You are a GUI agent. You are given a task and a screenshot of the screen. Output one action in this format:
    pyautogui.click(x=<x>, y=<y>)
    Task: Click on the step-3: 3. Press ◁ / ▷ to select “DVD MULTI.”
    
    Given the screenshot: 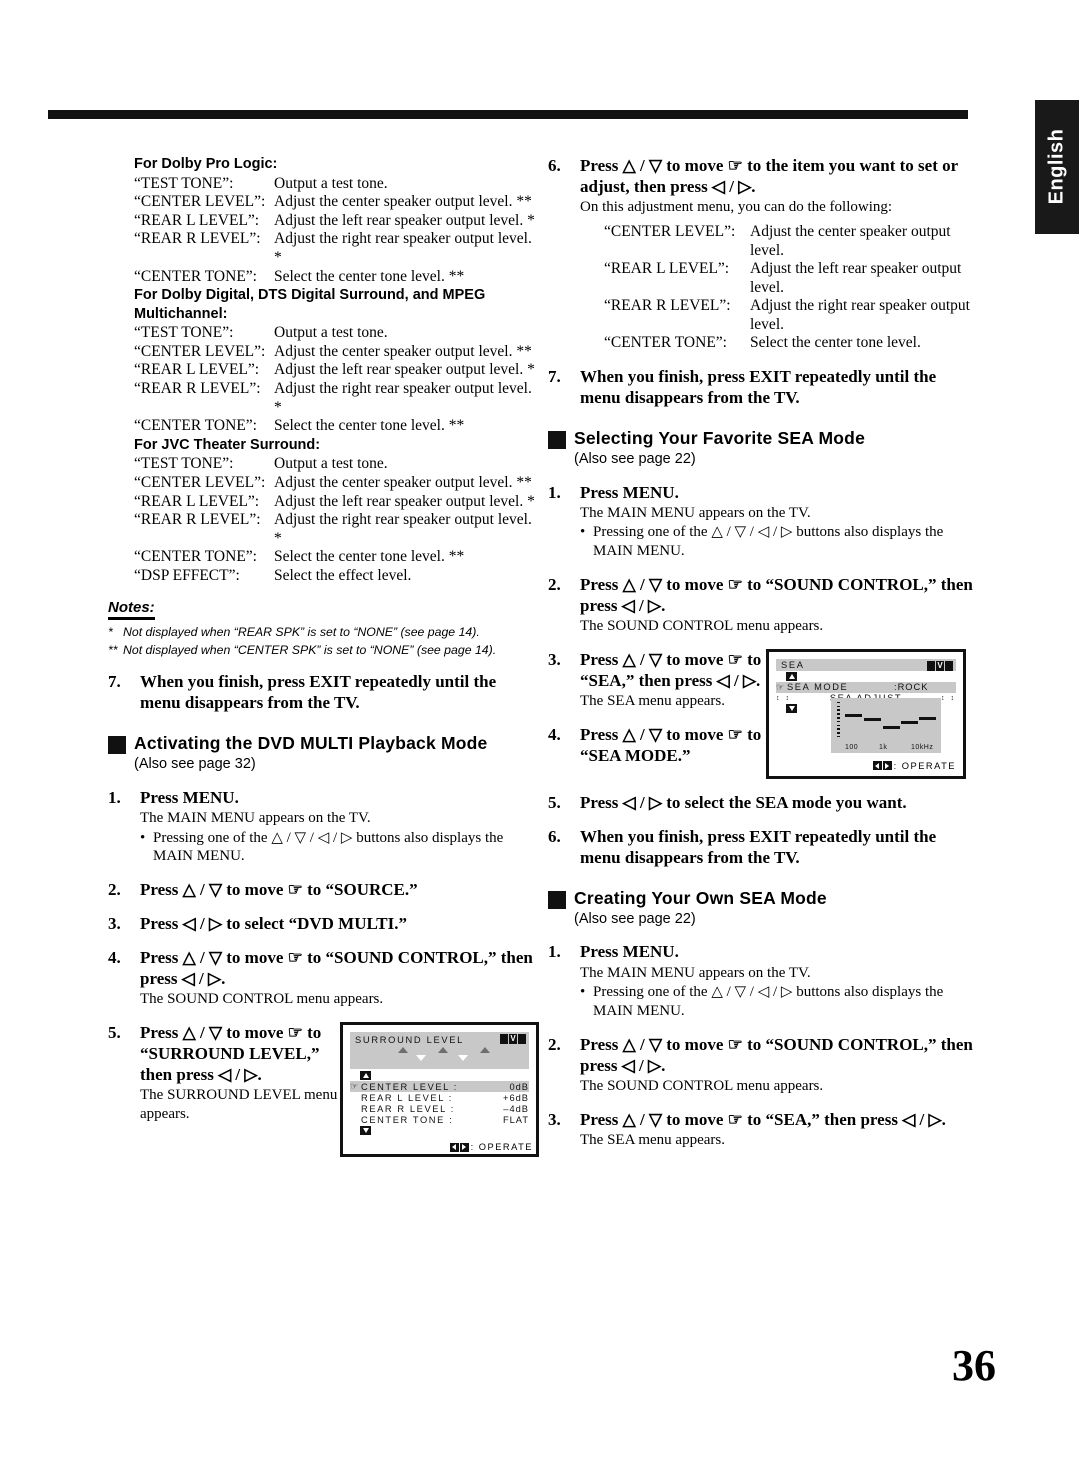 What is the action you would take?
    pyautogui.click(x=324, y=923)
    